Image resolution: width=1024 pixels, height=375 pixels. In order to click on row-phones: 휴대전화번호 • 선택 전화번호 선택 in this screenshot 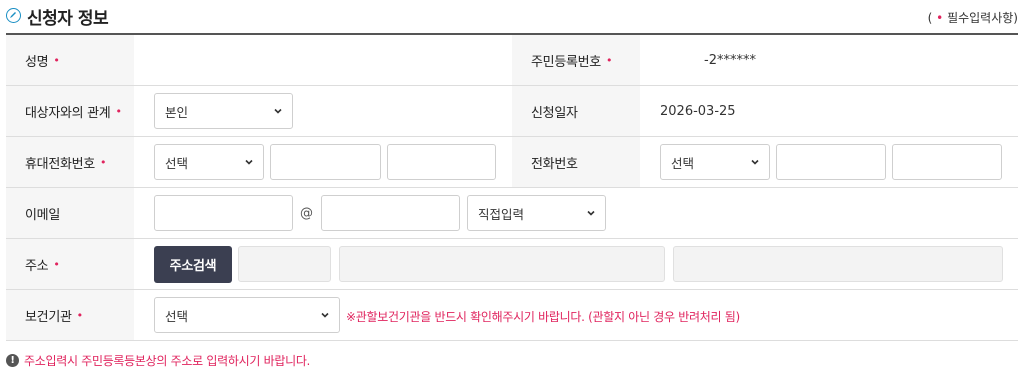, I will do `click(512, 162)`.